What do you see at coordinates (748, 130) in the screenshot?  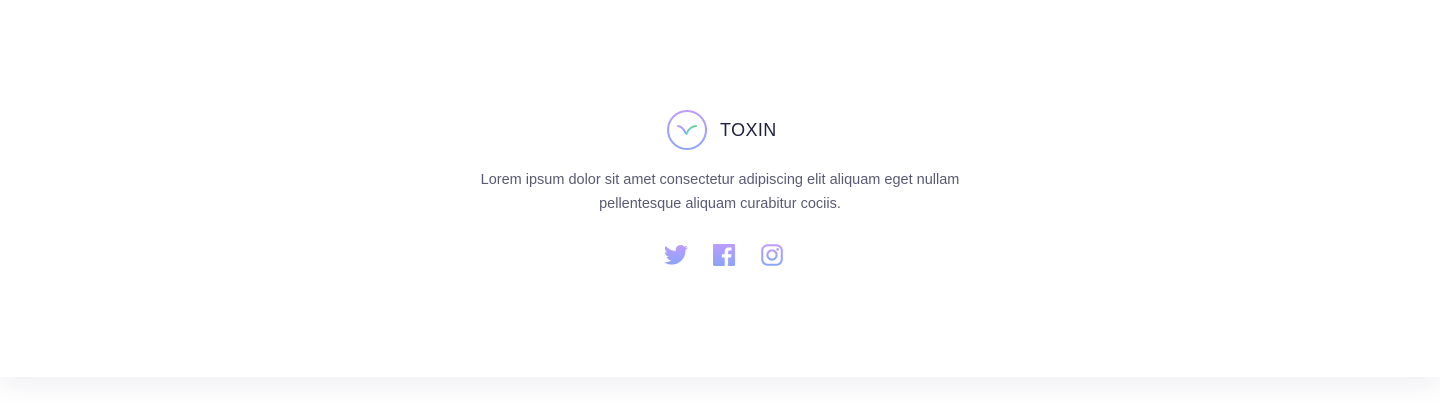 I see `brand-name: TOXIN` at bounding box center [748, 130].